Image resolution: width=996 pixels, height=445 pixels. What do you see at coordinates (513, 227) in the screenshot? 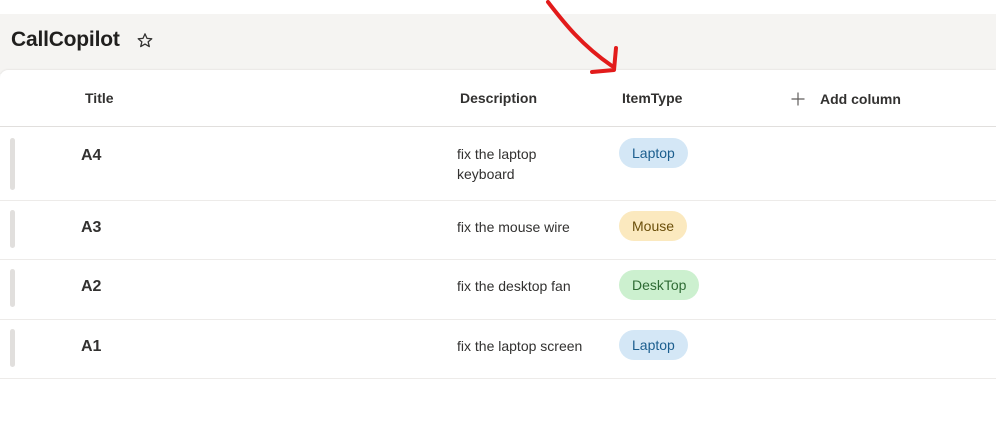
I see `row-description: fix the mouse wire` at bounding box center [513, 227].